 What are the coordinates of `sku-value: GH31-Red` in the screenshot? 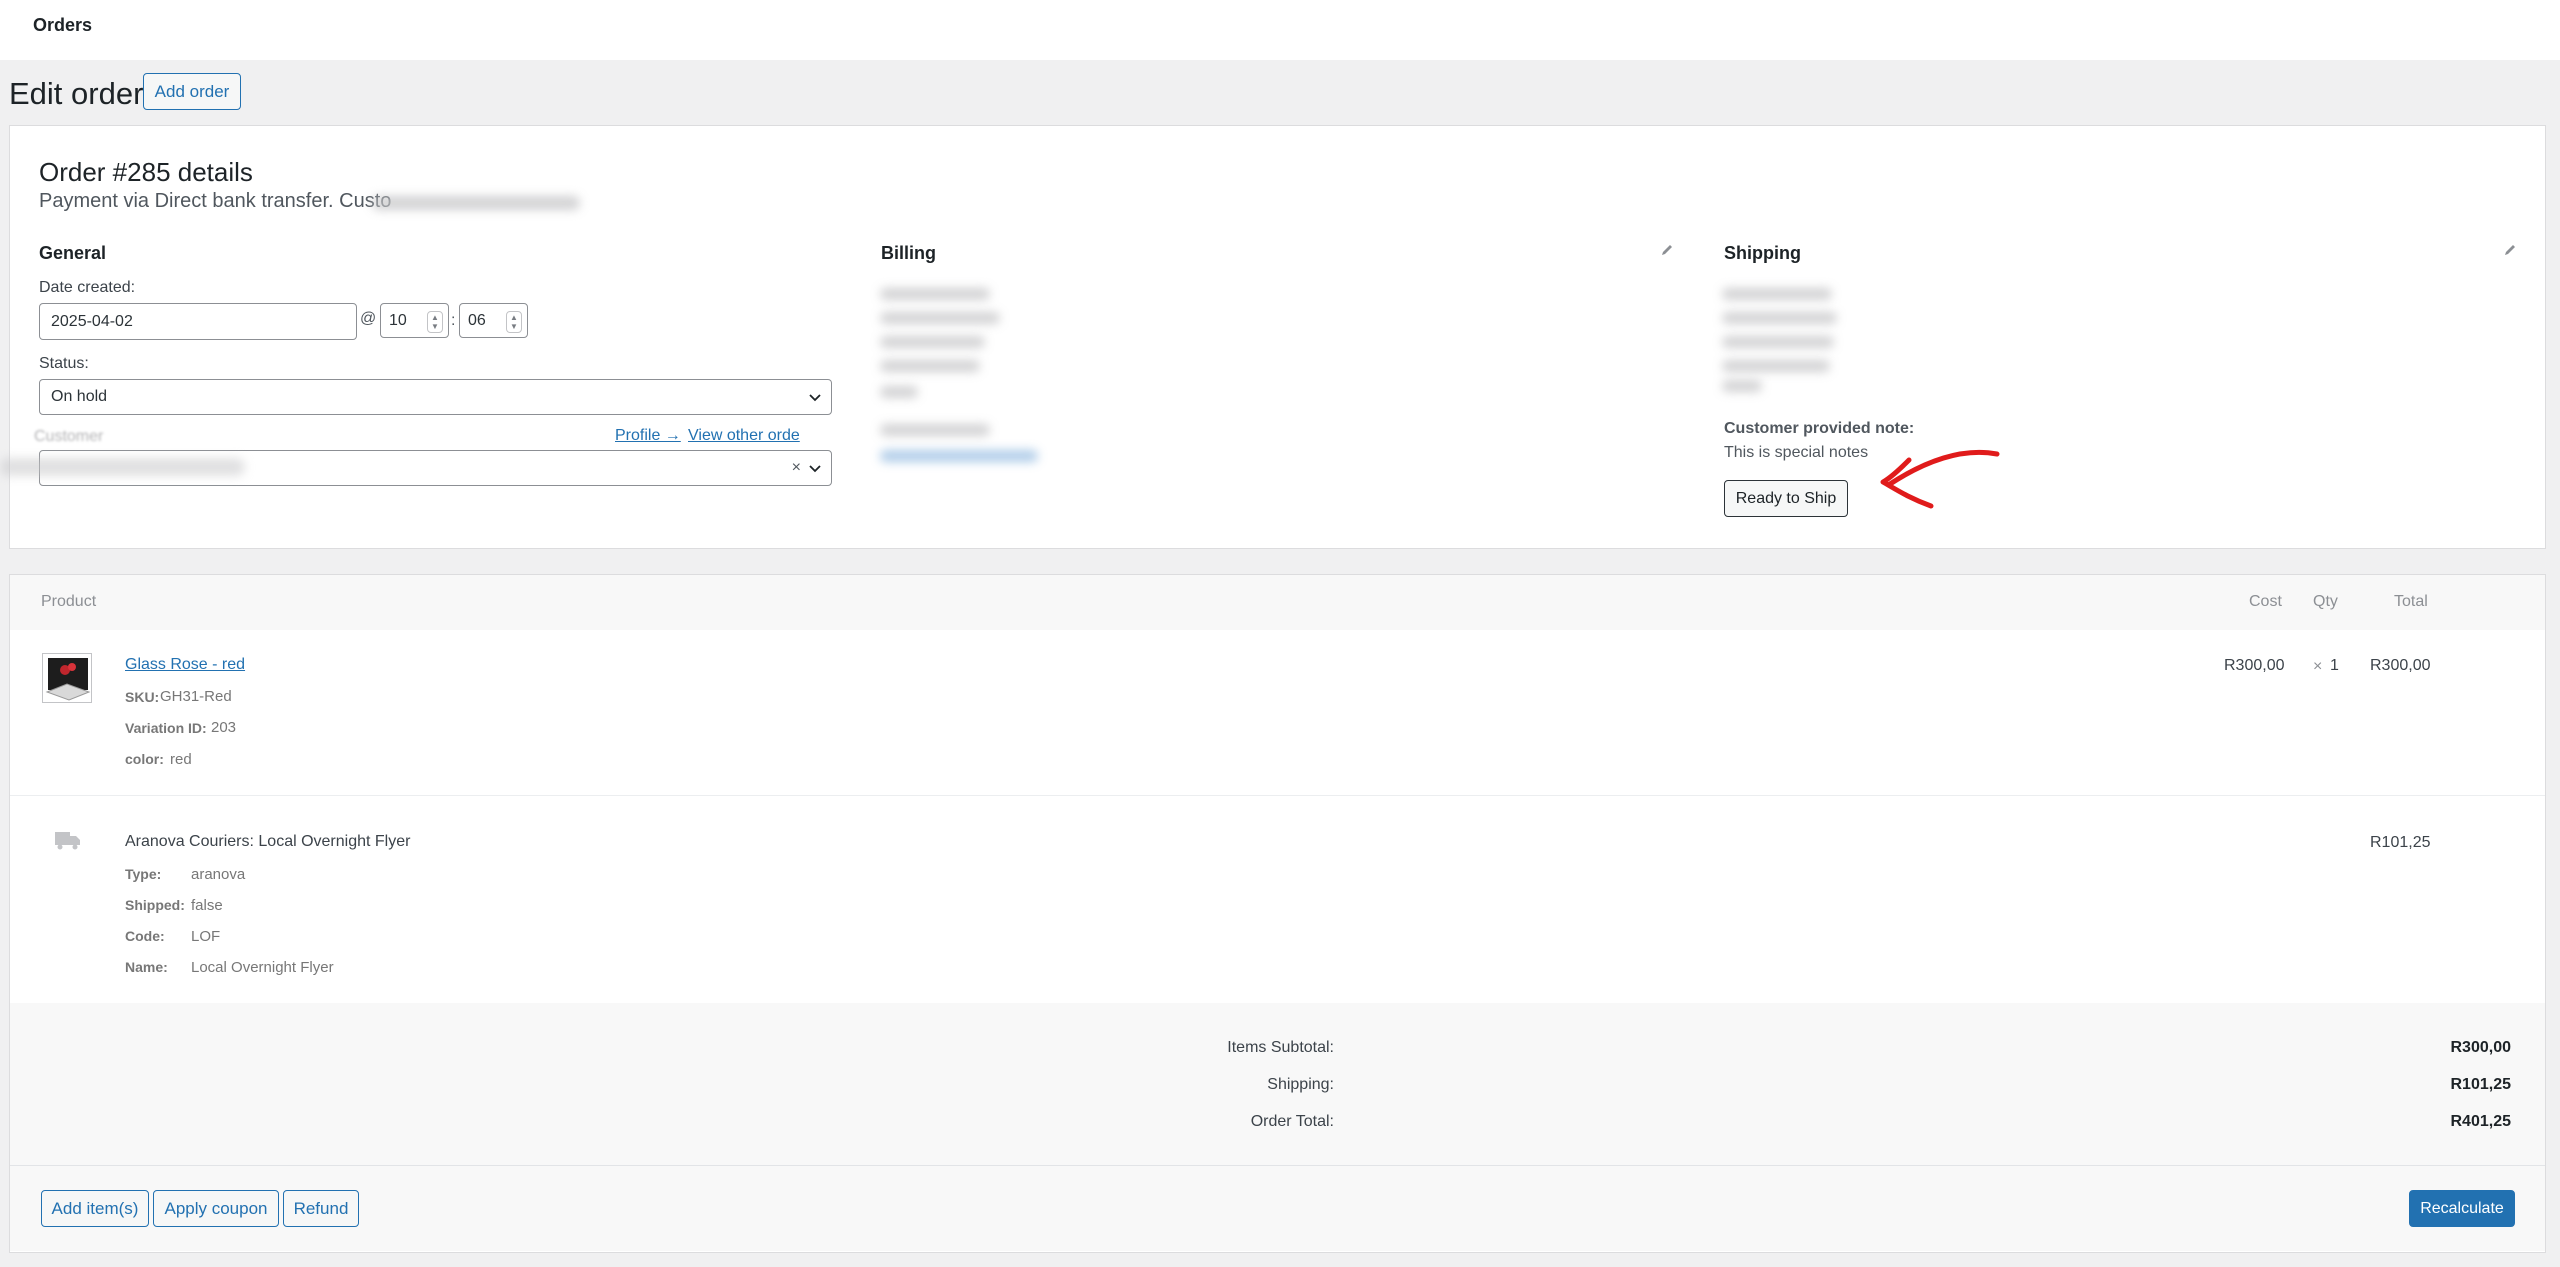 It's located at (196, 696).